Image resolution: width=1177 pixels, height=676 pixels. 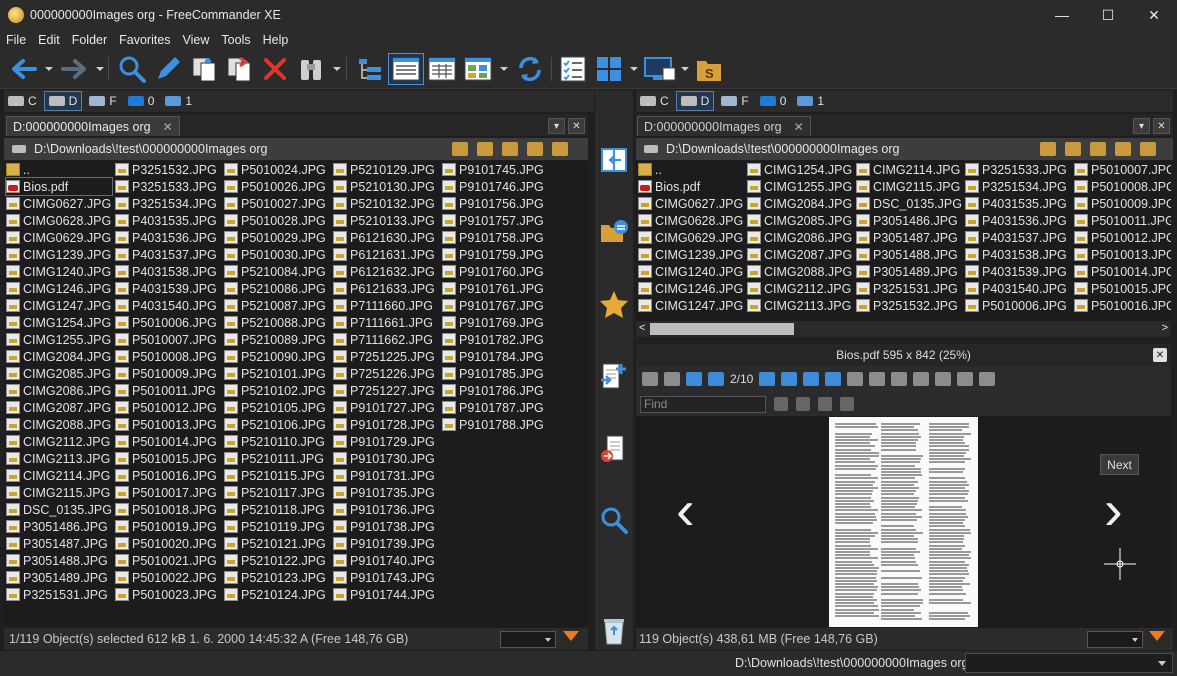 What do you see at coordinates (384, 186) in the screenshot?
I see `file-item: P5210130.JPG` at bounding box center [384, 186].